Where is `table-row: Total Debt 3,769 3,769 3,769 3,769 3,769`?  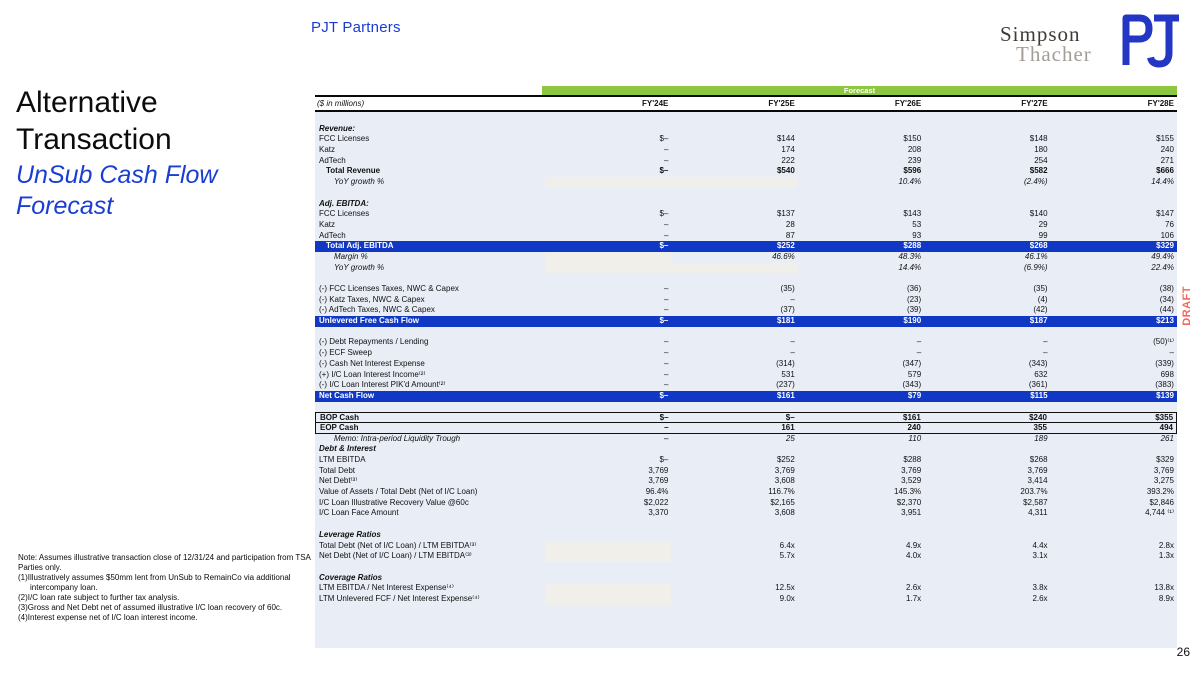
table-row: Total Debt 3,769 3,769 3,769 3,769 3,769 is located at coordinates (746, 471).